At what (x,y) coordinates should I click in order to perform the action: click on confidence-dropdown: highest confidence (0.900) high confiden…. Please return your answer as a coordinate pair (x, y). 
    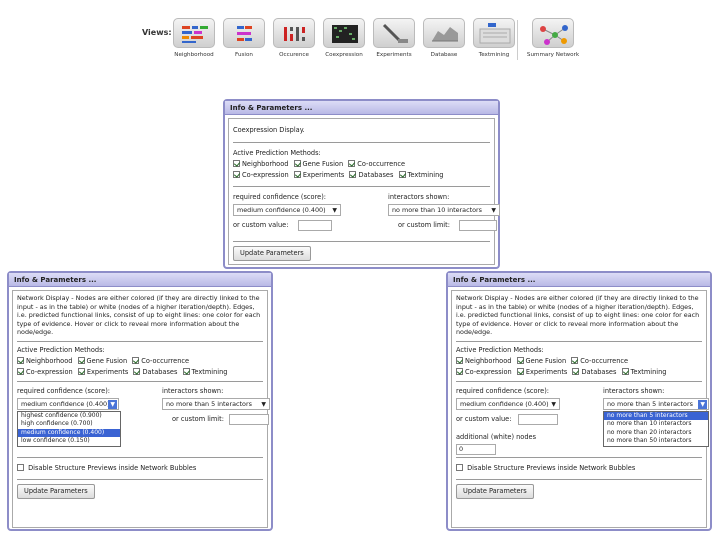
    Looking at the image, I should click on (69, 428).